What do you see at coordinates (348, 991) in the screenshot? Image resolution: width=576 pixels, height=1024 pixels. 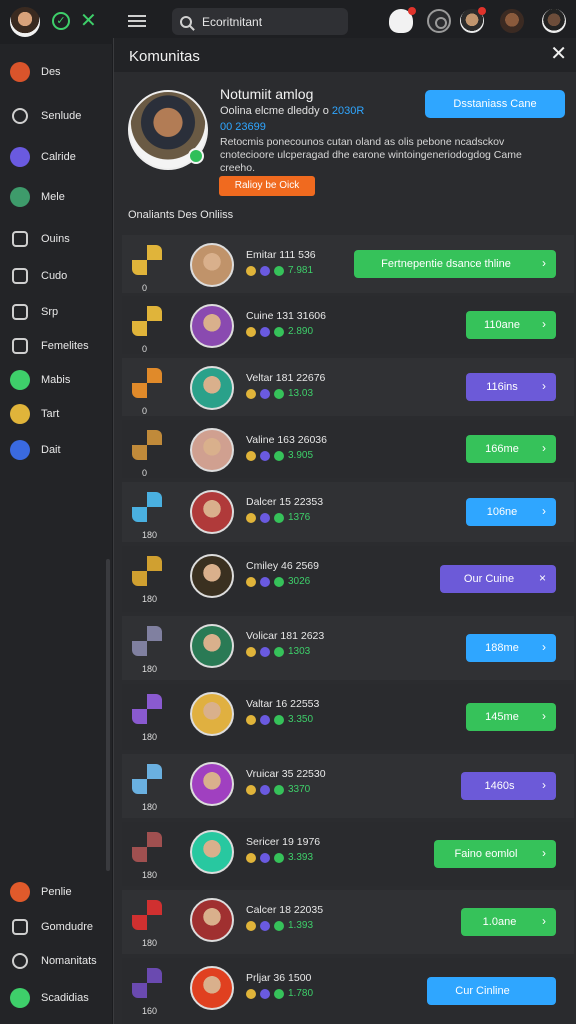 I see `list-item: 160 Prljar 36 1500 1.780 Cur Cinline` at bounding box center [348, 991].